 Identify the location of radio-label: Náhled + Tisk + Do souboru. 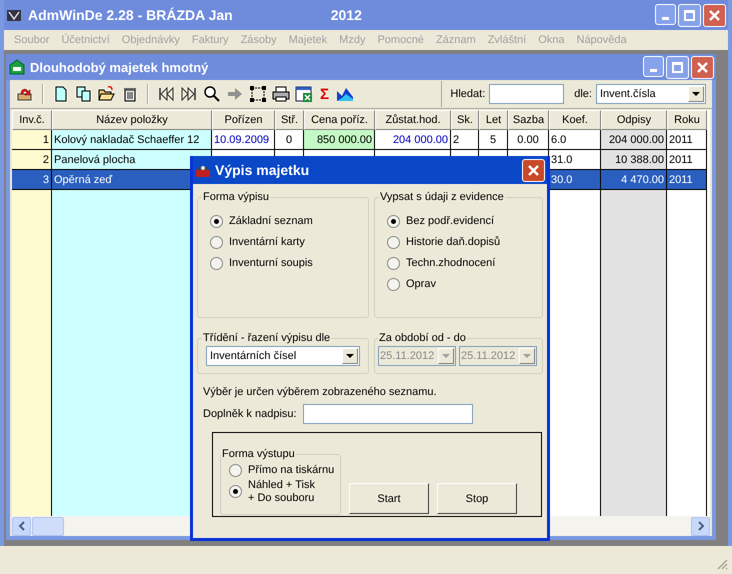
(281, 491).